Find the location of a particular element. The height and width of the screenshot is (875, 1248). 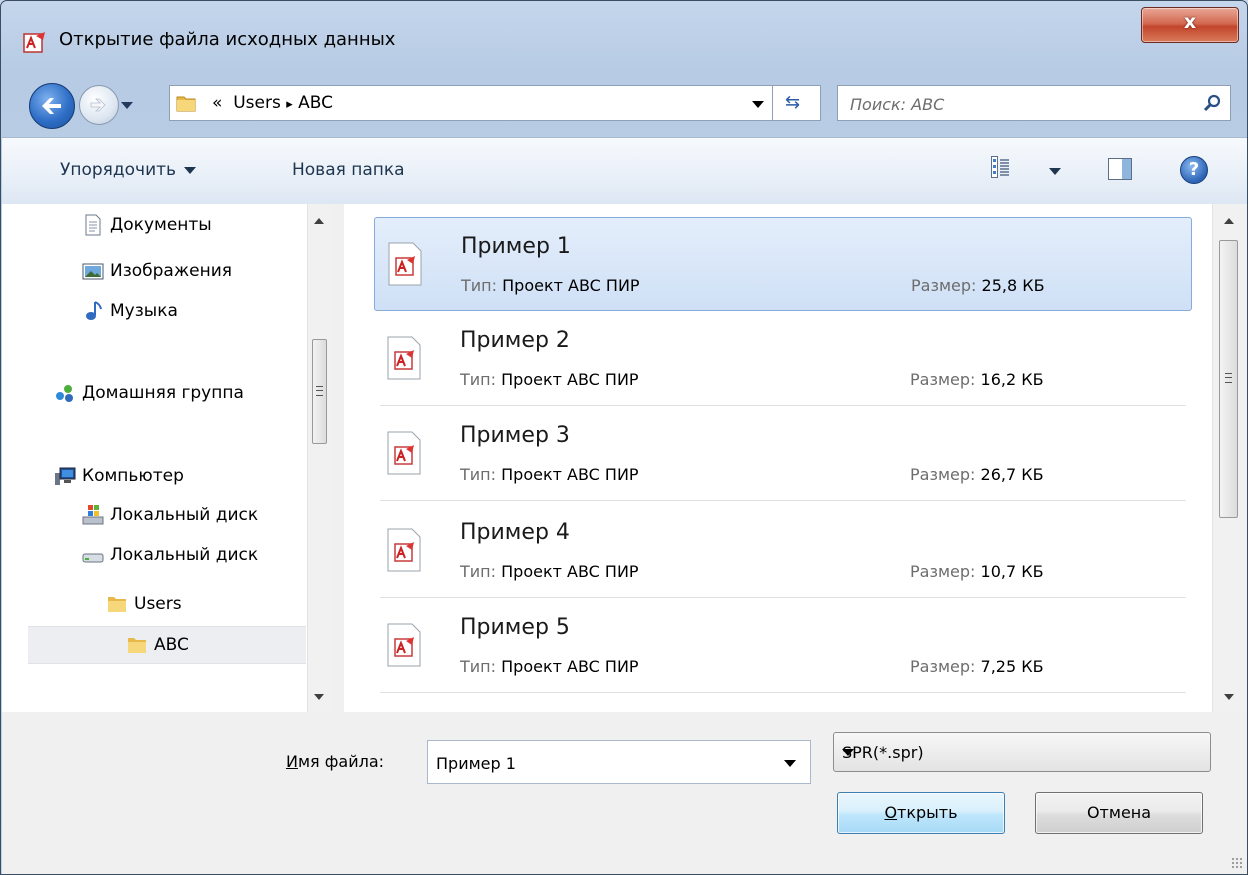

address-bar: « Users ▸ ABC is located at coordinates (471, 103).